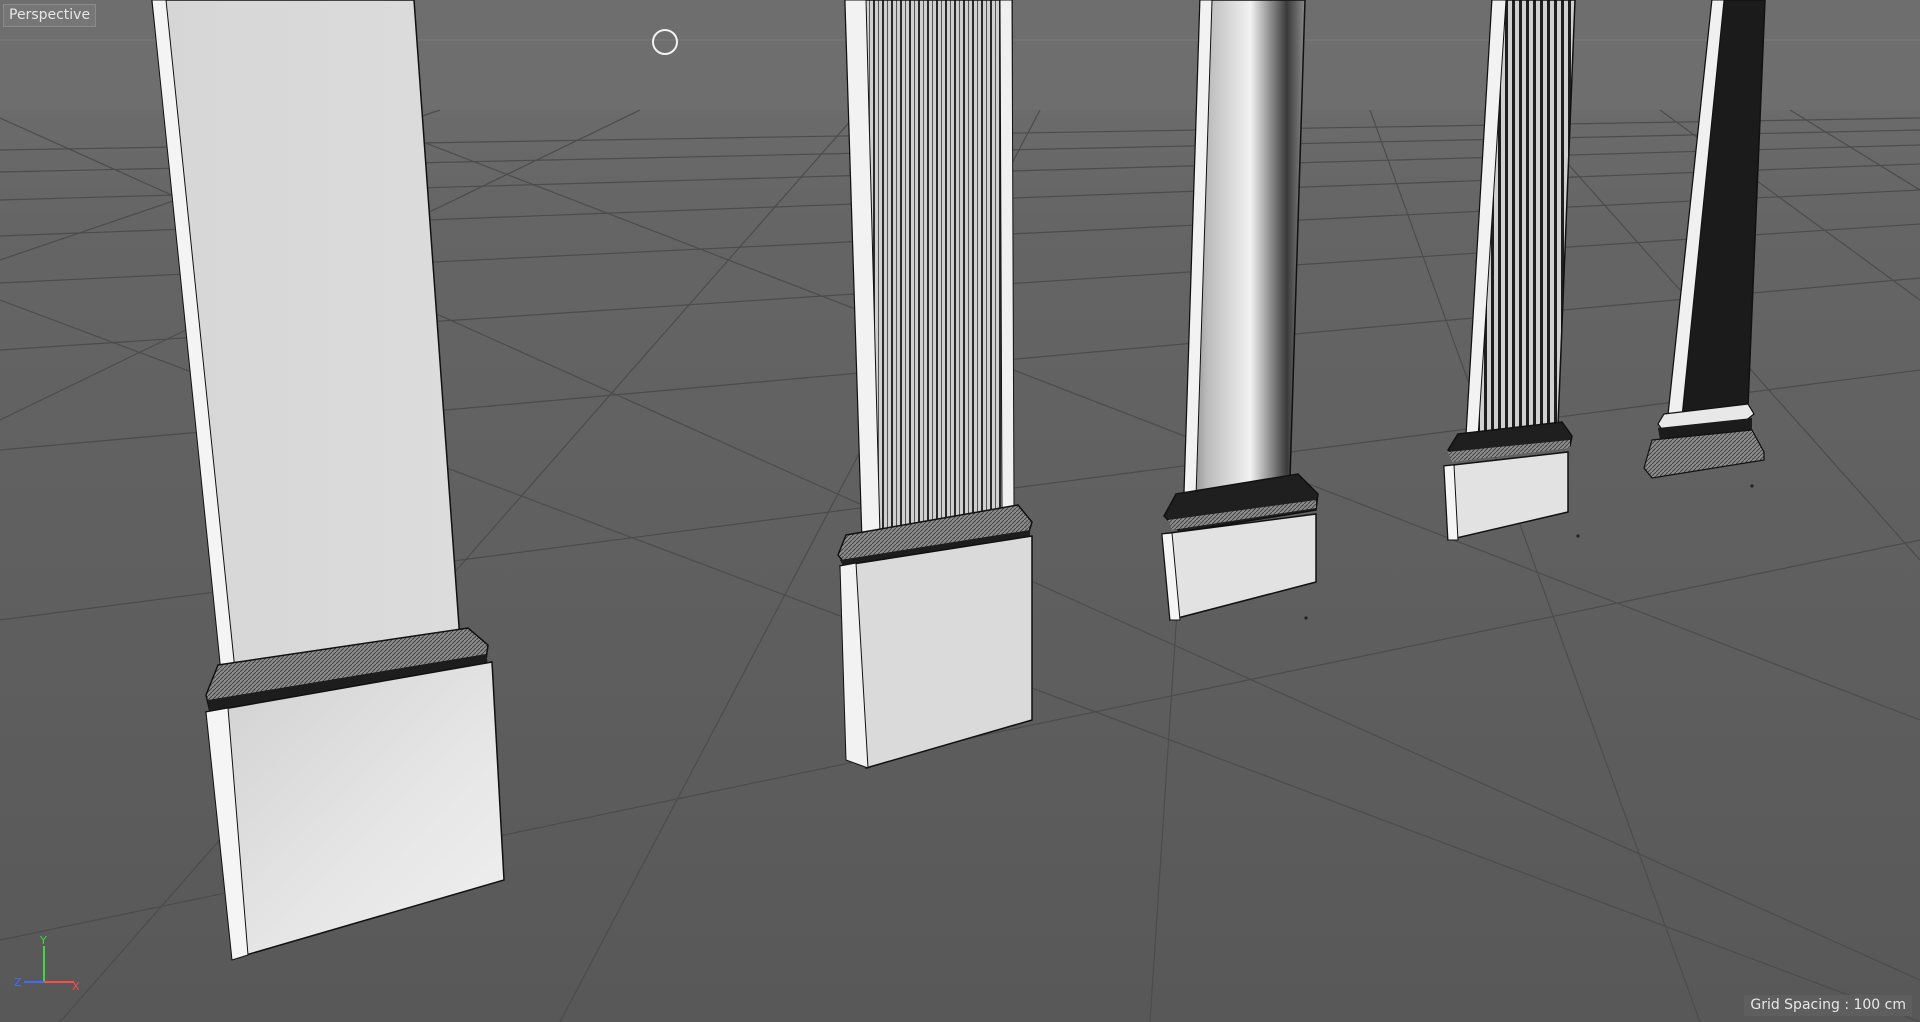 This screenshot has height=1022, width=1920. I want to click on grid-spacing-readout: Grid Spacing : 100 cm, so click(1828, 1005).